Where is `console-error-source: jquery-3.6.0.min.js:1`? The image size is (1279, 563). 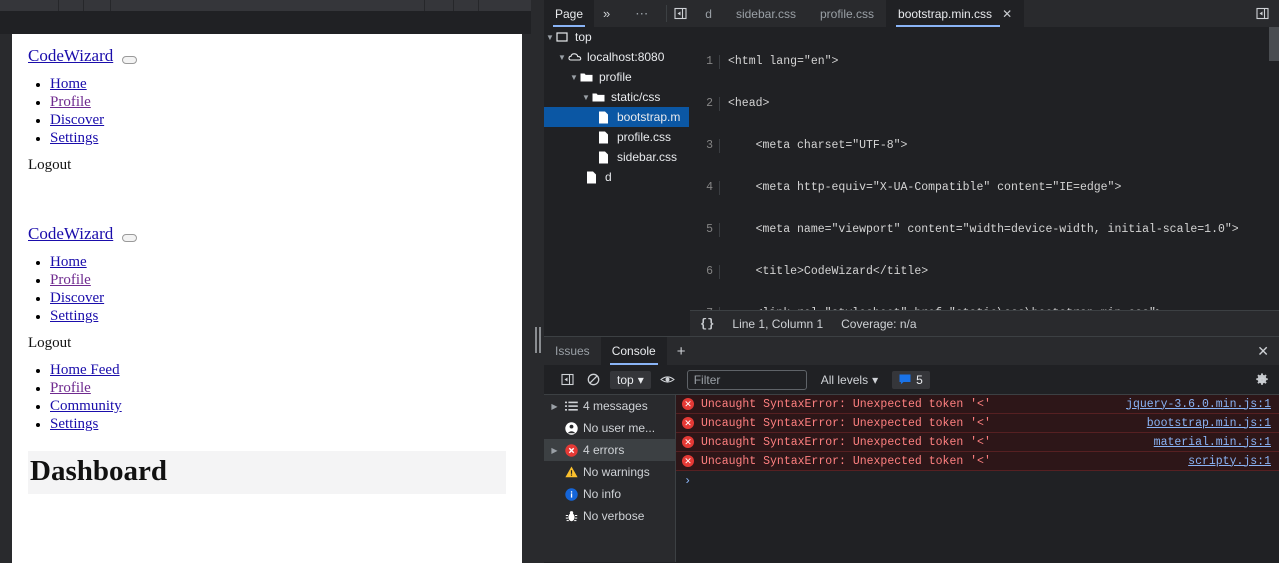 console-error-source: jquery-3.6.0.min.js:1 is located at coordinates (1202, 404).